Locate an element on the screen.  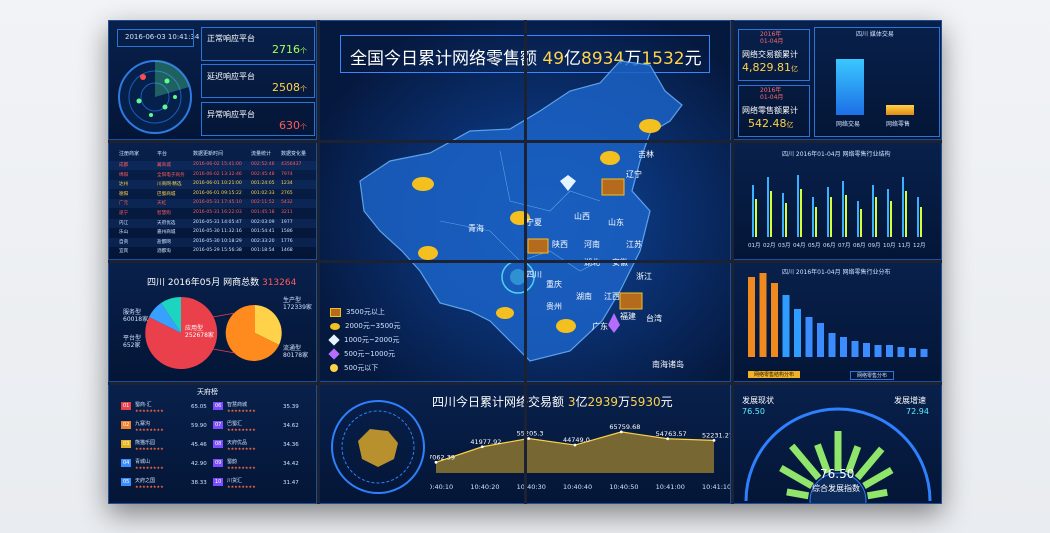
month-label: 12月 is located at coordinates (919, 245).